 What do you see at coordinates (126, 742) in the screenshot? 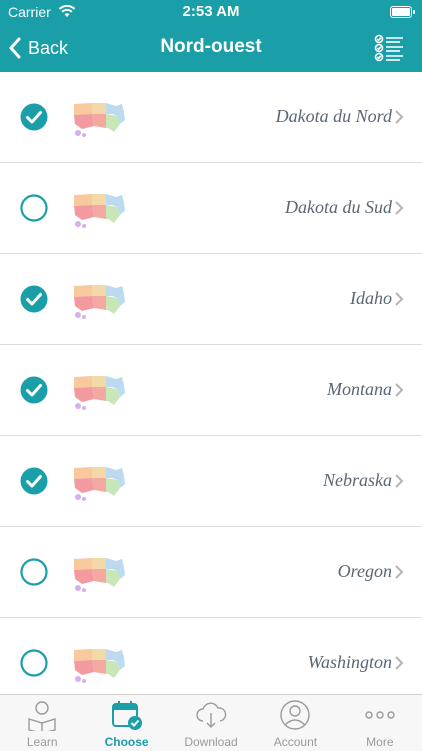
I see `tab-label-choose: Choose` at bounding box center [126, 742].